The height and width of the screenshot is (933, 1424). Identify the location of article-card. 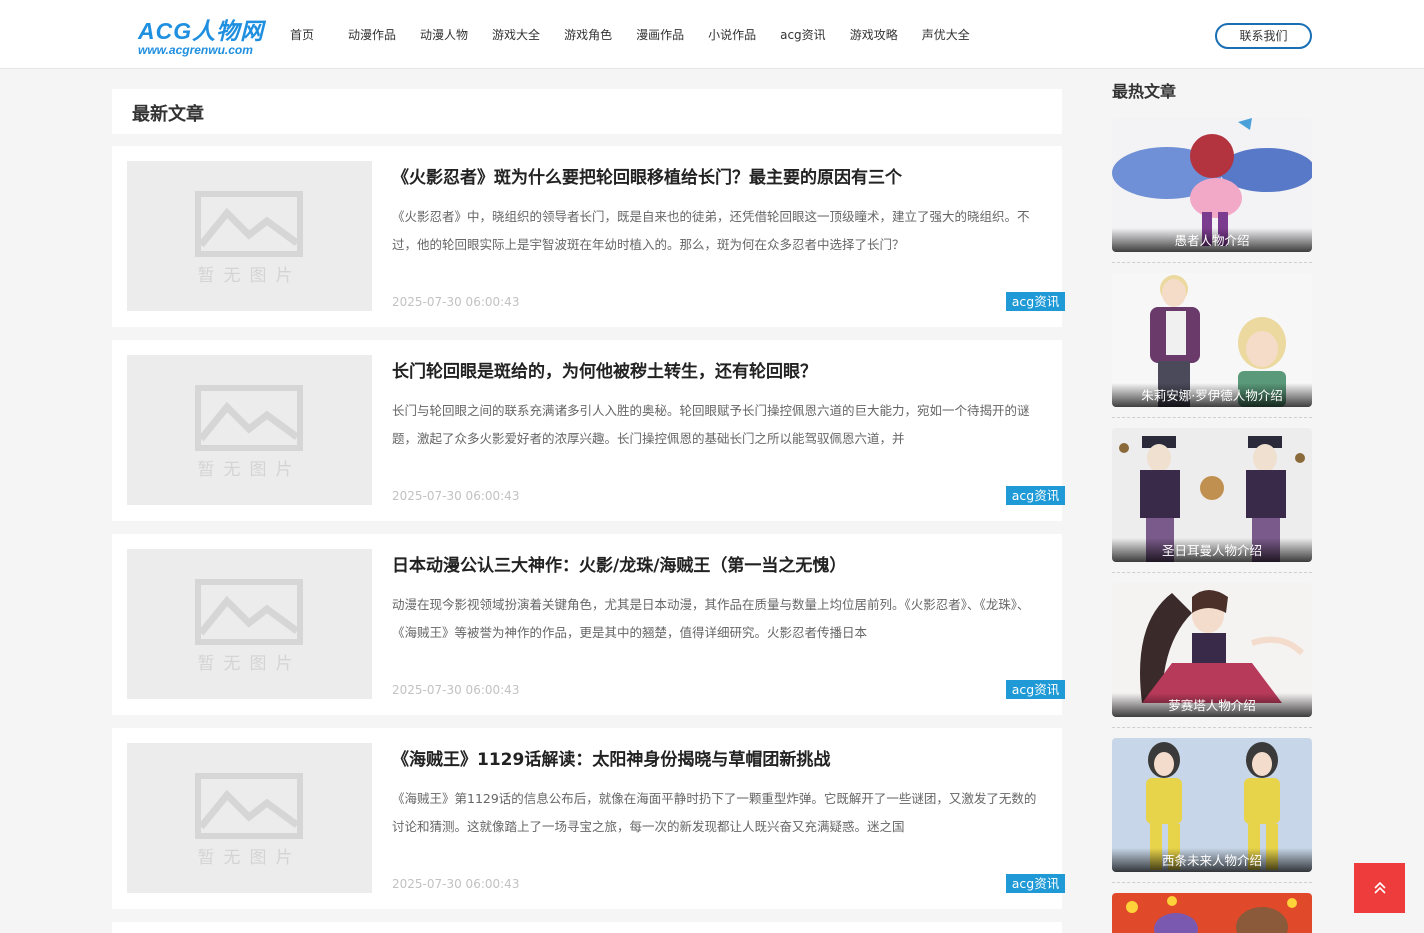
(587, 927).